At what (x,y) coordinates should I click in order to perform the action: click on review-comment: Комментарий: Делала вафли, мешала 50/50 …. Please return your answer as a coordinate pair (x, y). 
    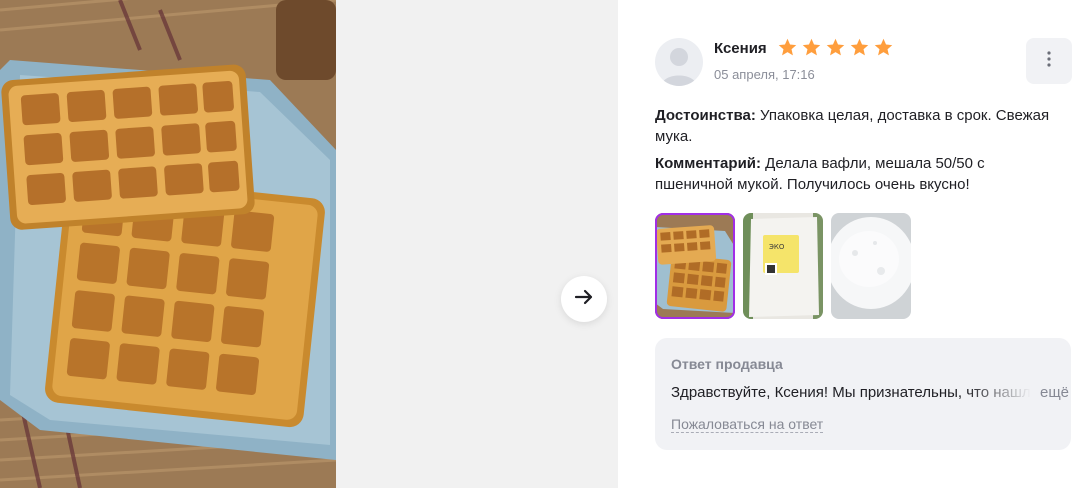
    Looking at the image, I should click on (857, 174).